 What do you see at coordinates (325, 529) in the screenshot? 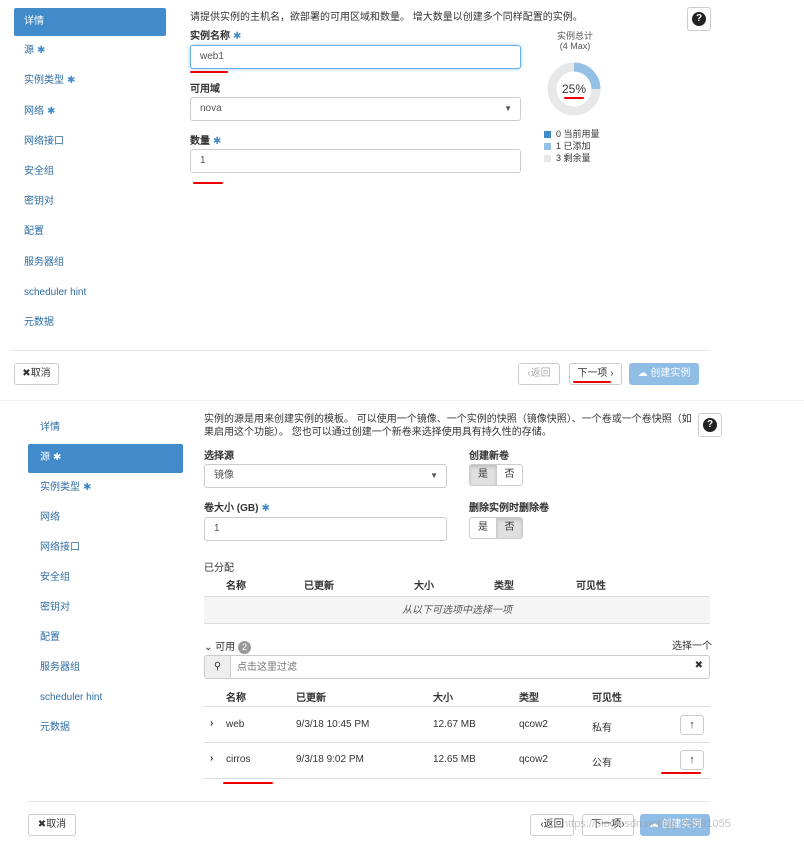
I see `volume-size-input: 1` at bounding box center [325, 529].